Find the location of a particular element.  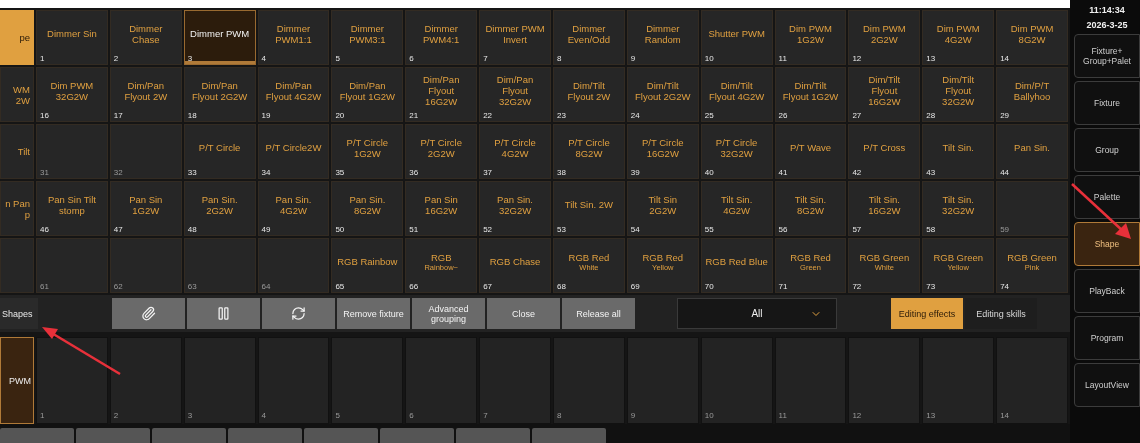

effect-tile: Dimmer PWM4:1 6 is located at coordinates (441, 37).